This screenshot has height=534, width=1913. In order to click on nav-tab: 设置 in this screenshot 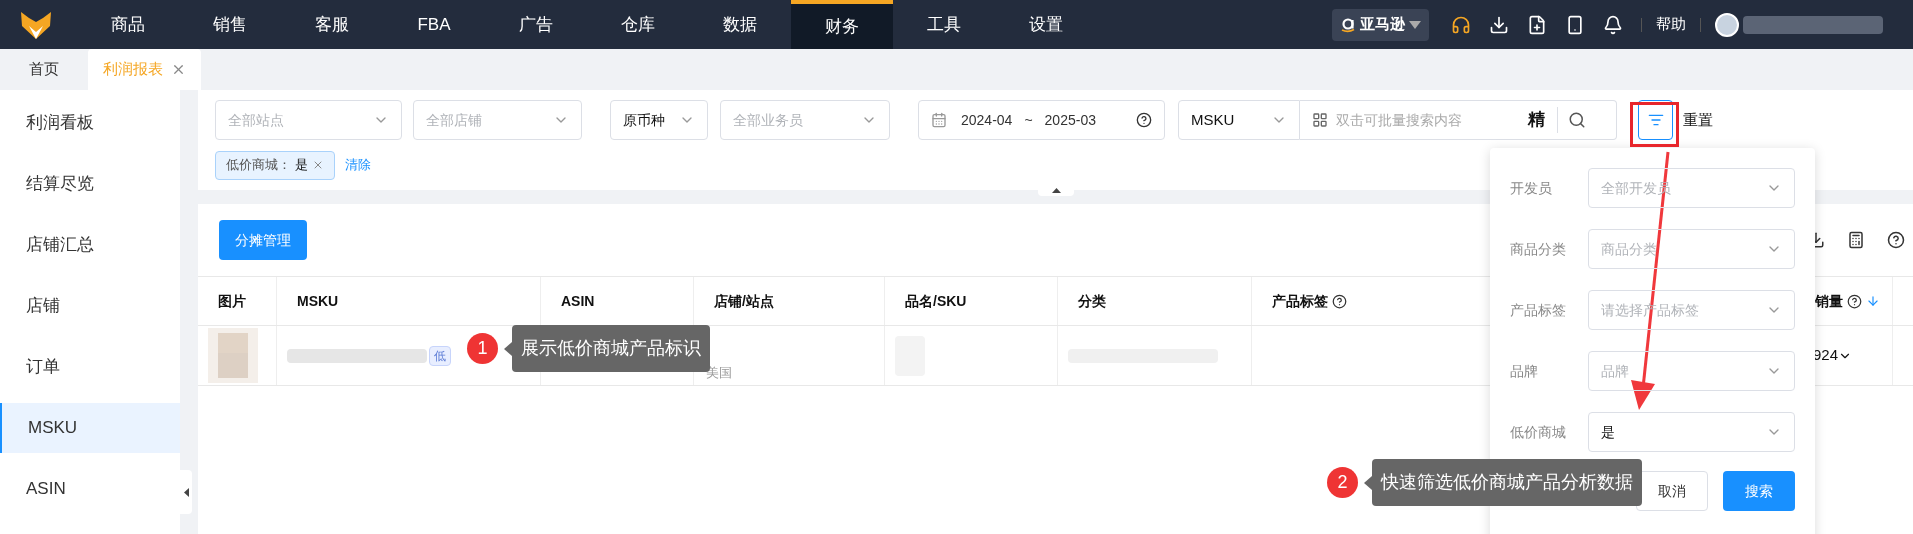, I will do `click(1046, 24)`.